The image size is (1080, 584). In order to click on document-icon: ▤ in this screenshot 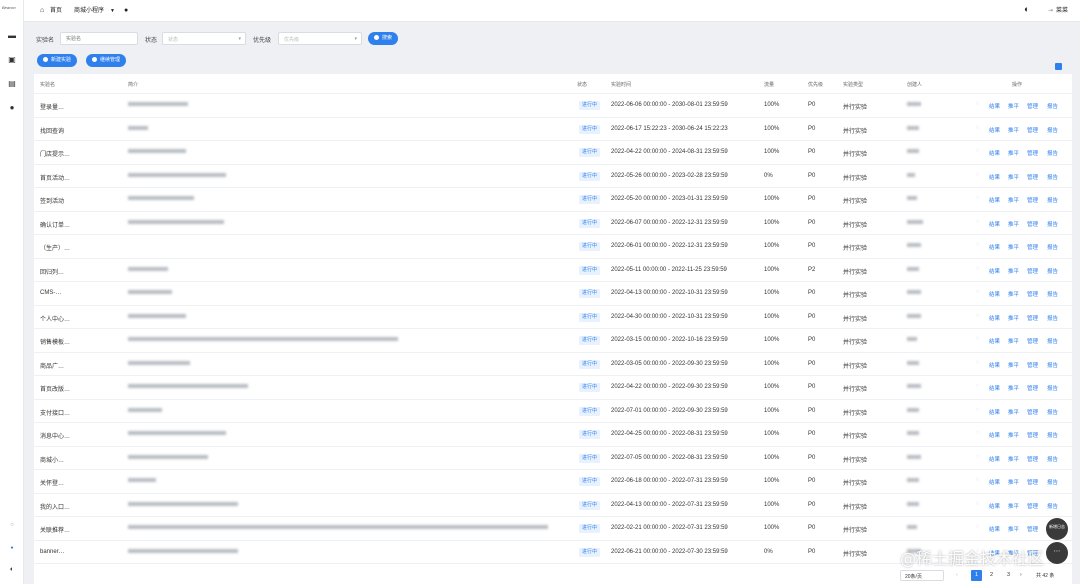, I will do `click(12, 84)`.